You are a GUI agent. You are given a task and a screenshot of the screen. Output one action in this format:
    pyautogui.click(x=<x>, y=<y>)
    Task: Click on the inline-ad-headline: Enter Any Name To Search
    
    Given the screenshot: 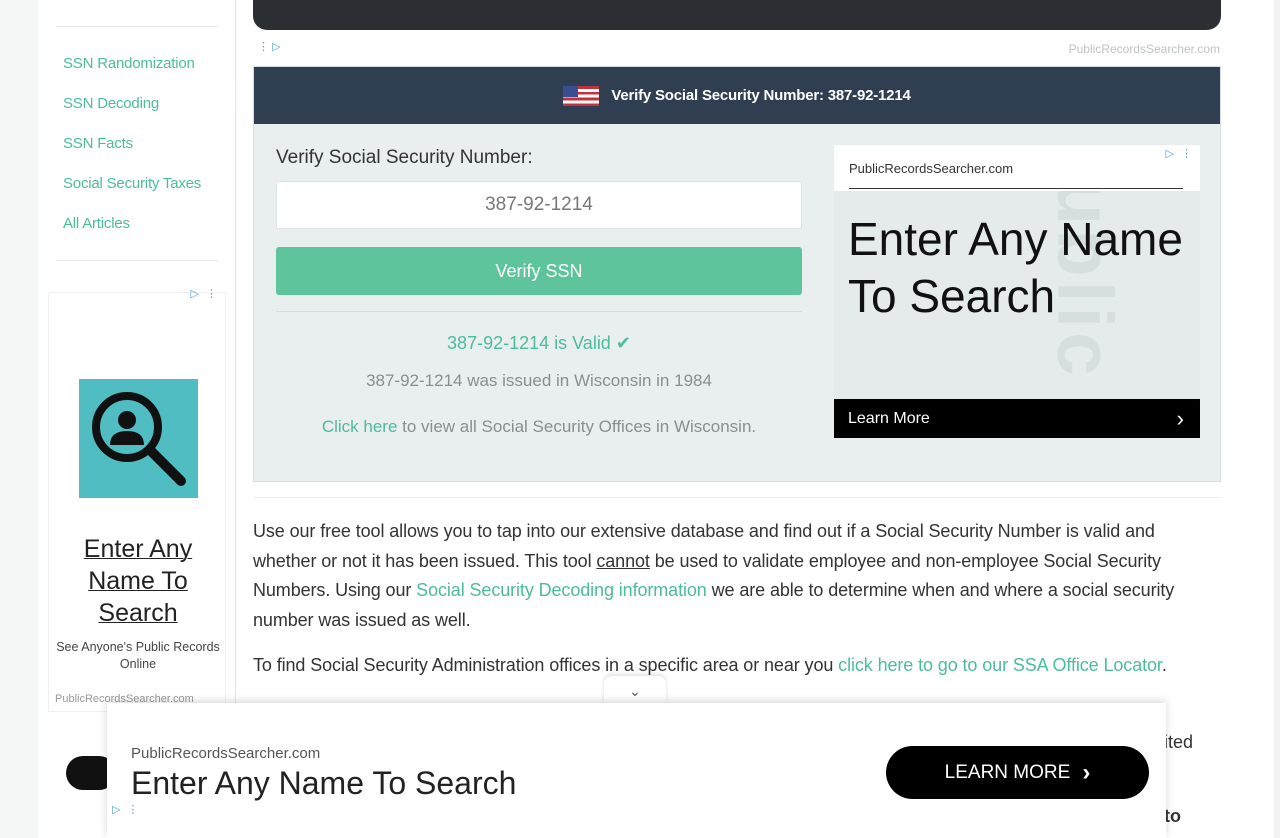 What is the action you would take?
    pyautogui.click(x=1024, y=268)
    